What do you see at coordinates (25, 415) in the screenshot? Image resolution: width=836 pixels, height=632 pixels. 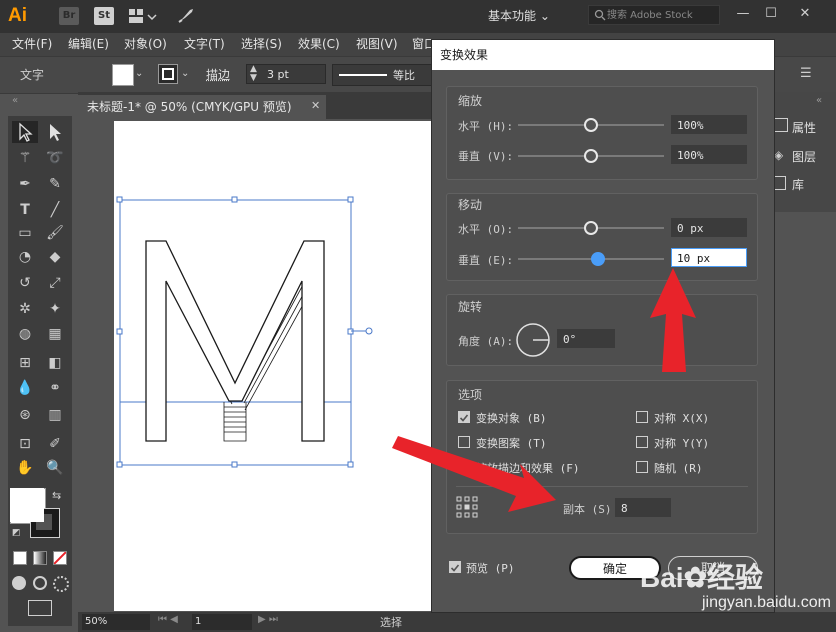 I see `symbol-sprayer-tool-icon: ⊛` at bounding box center [25, 415].